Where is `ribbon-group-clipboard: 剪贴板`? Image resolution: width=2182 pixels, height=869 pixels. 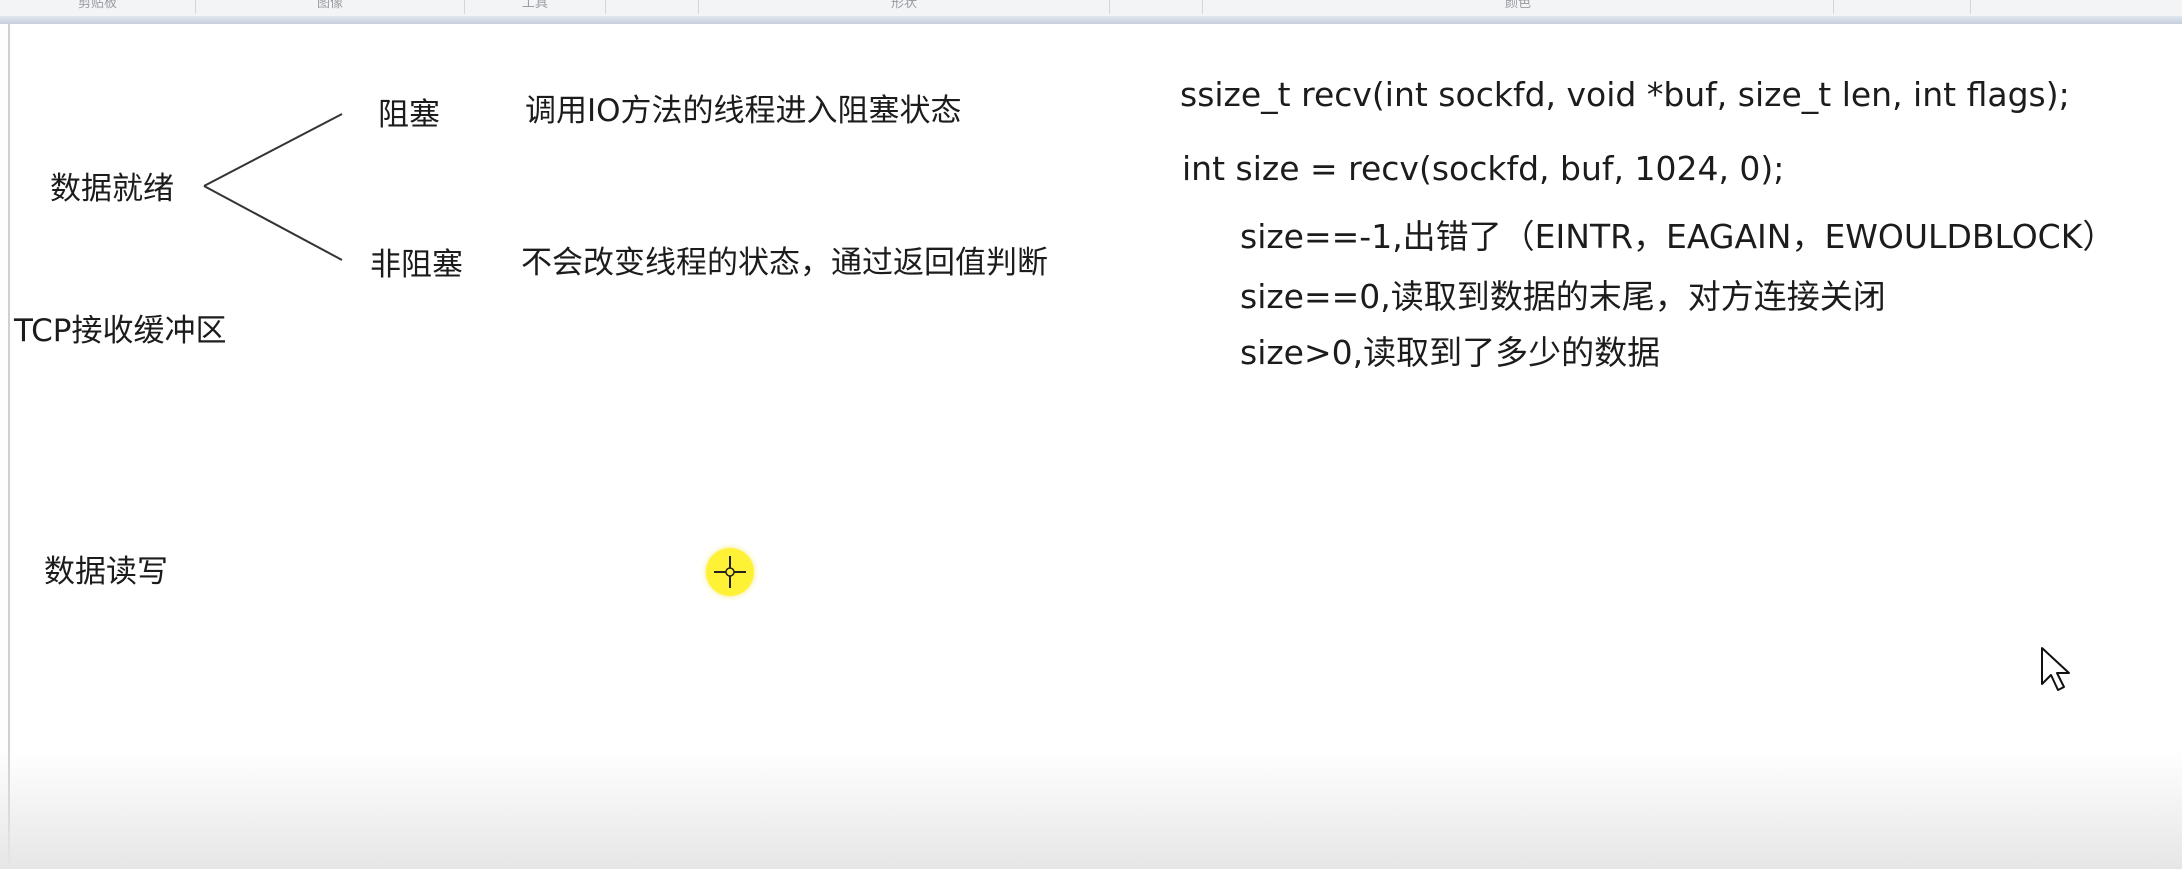 ribbon-group-clipboard: 剪贴板 is located at coordinates (98, 7).